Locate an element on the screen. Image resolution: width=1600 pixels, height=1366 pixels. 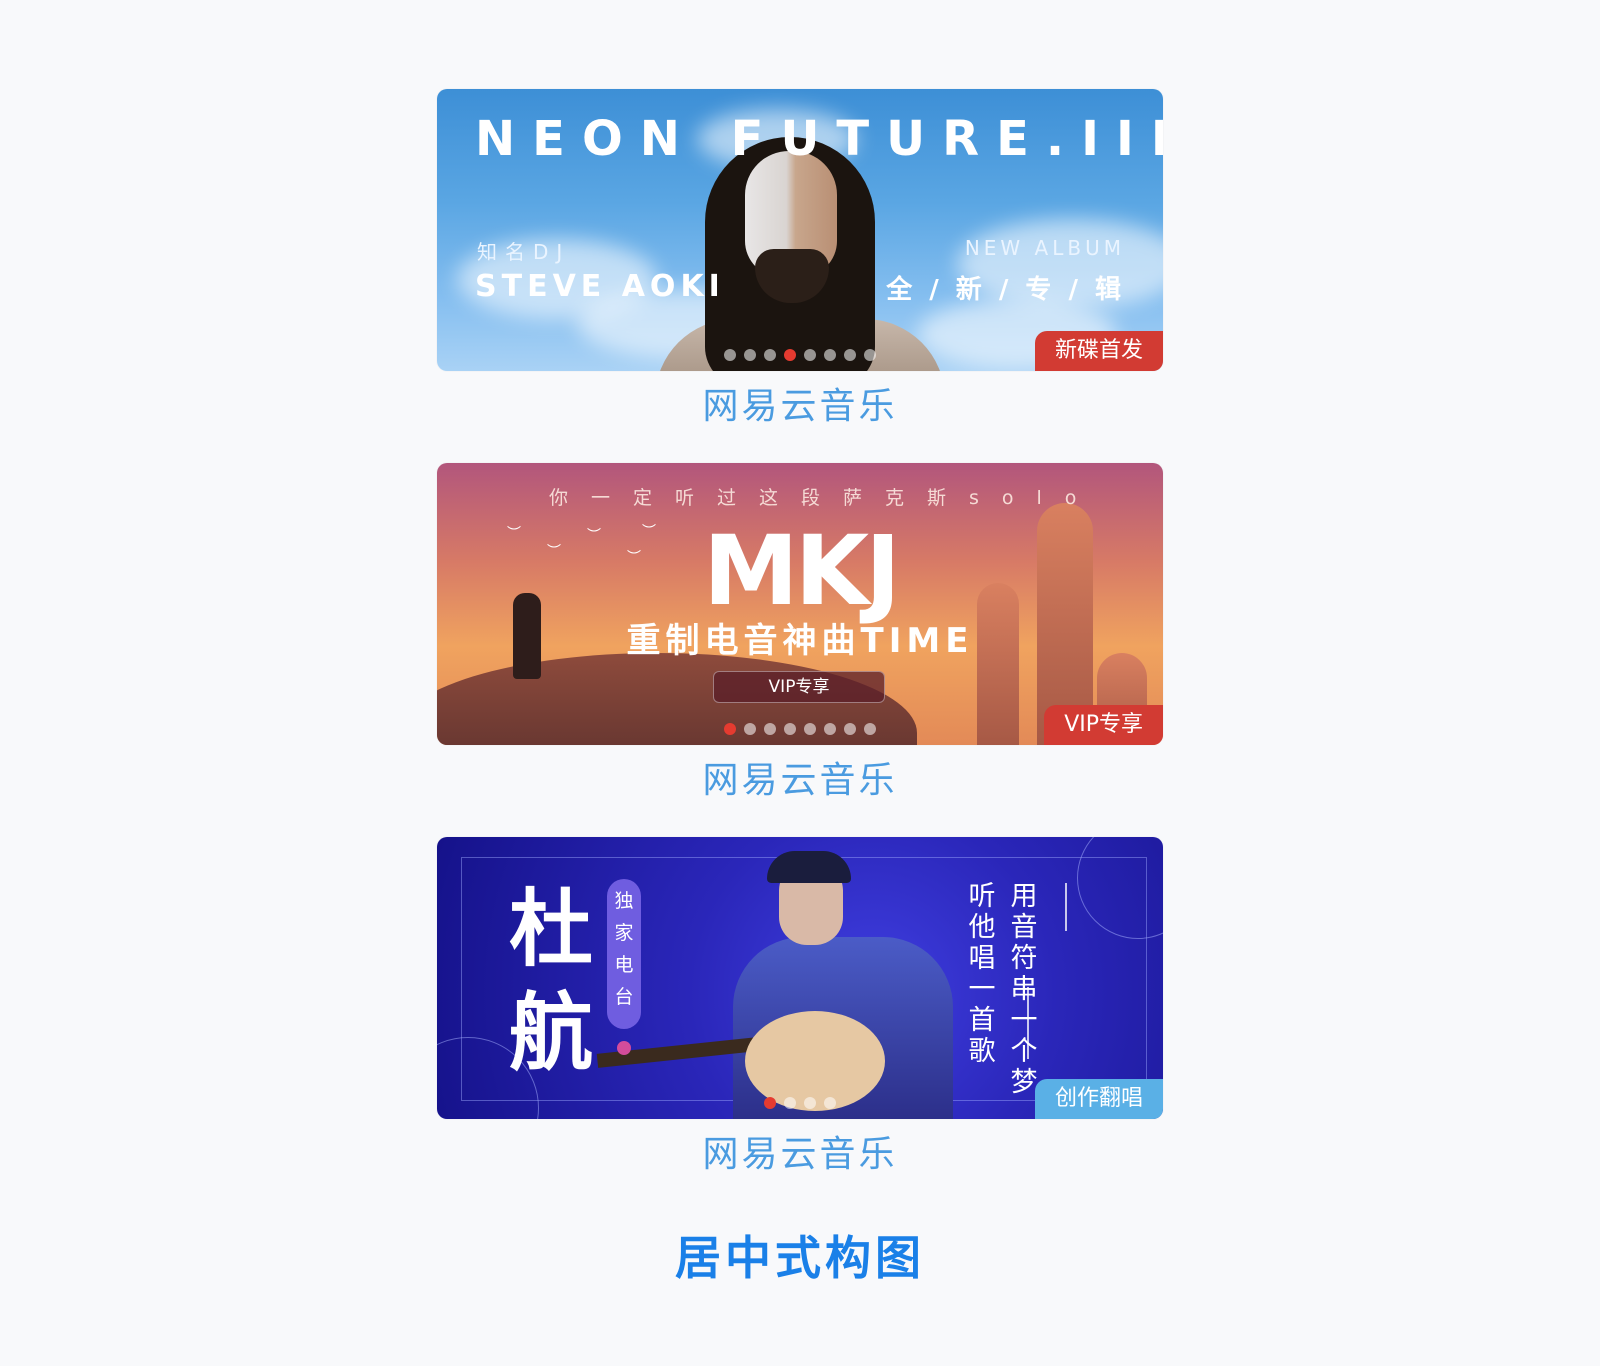
vip-button: VIP专享 is located at coordinates (799, 687).